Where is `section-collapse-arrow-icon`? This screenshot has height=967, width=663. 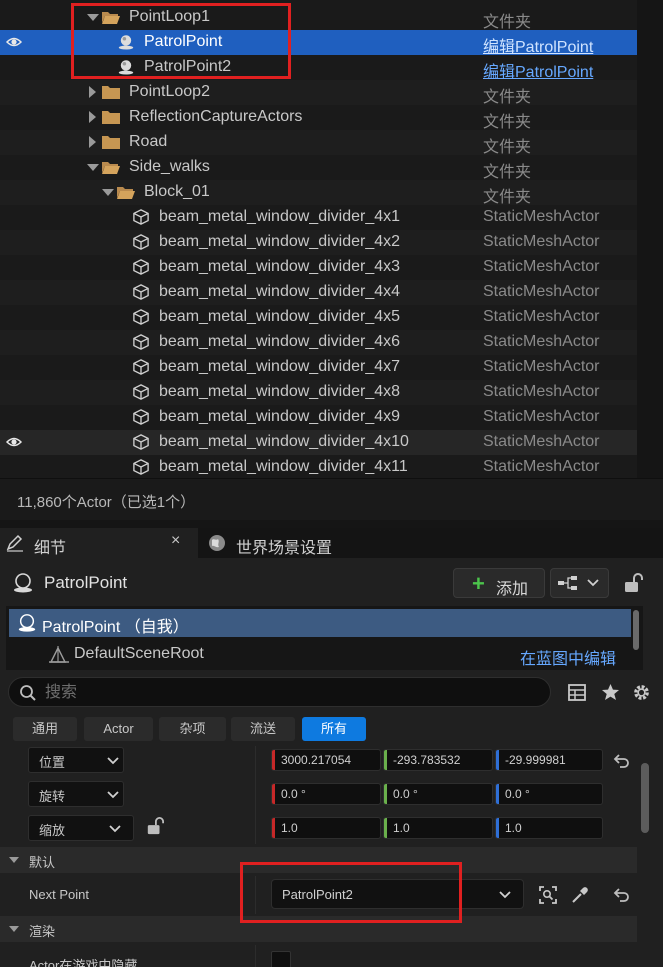 section-collapse-arrow-icon is located at coordinates (14, 929).